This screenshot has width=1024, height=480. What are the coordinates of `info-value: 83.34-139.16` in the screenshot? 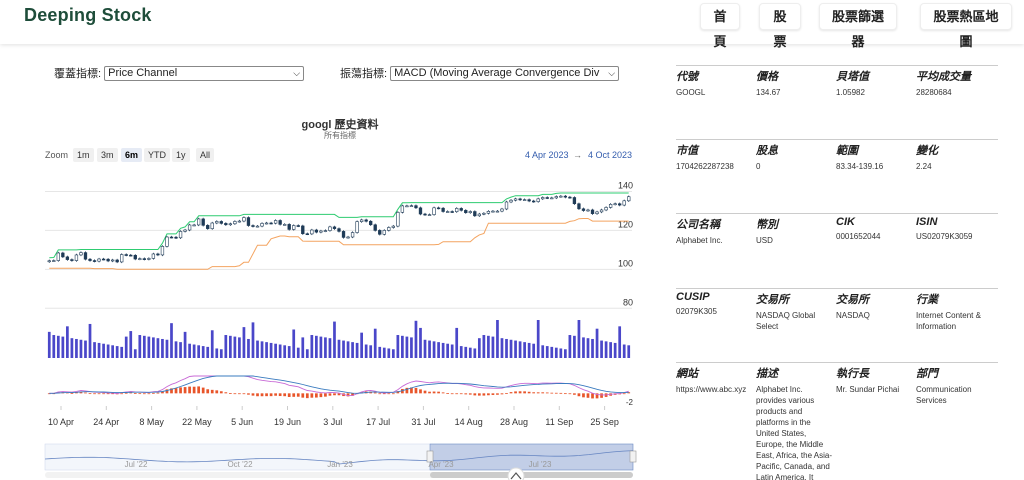 It's located at (860, 166).